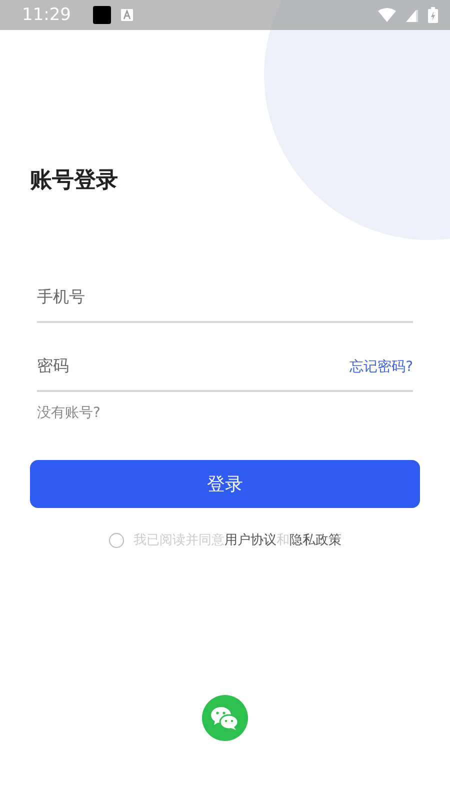 This screenshot has height=800, width=450. Describe the element at coordinates (381, 367) in the screenshot. I see `forgot-password-link: 忘记密码?` at that location.